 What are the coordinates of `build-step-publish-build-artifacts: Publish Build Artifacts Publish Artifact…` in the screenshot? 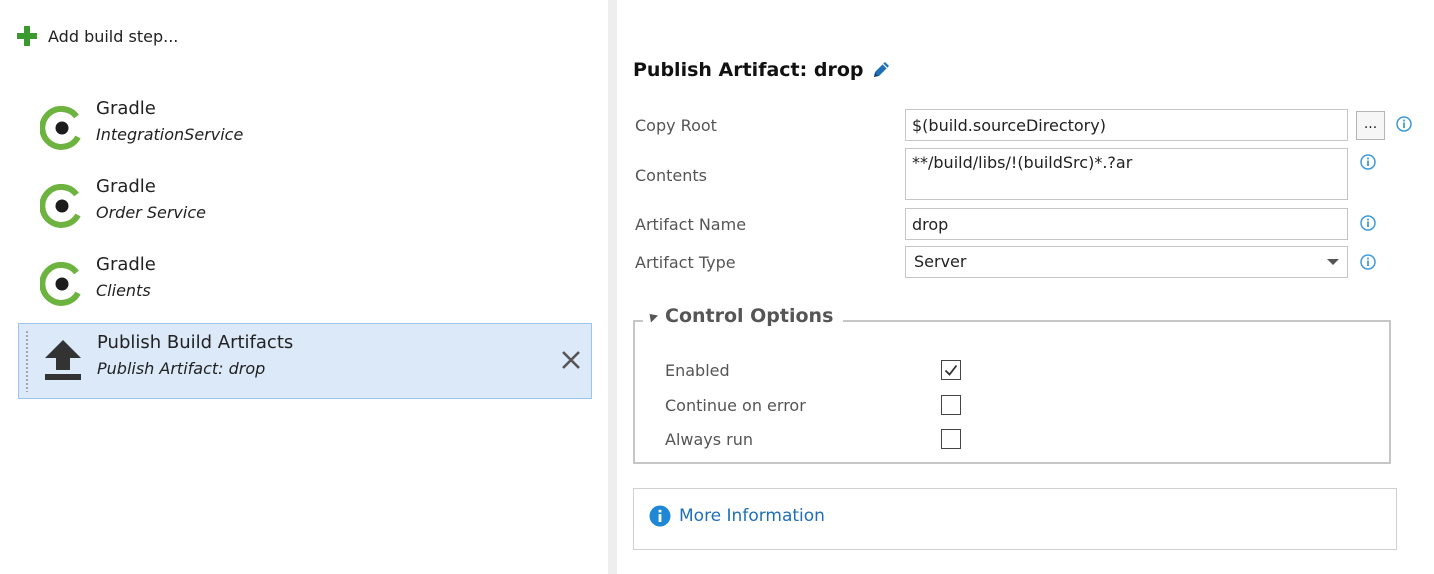 It's located at (305, 361).